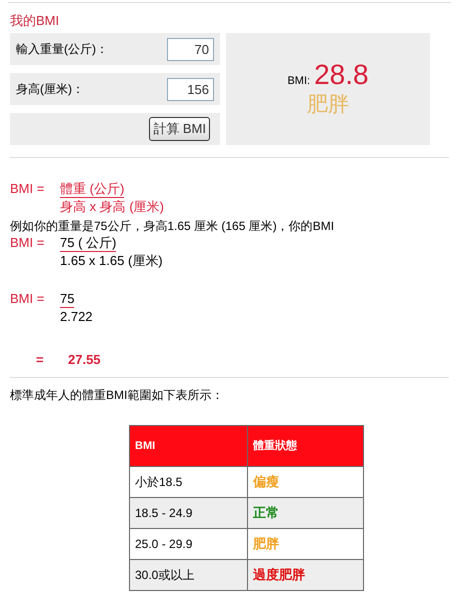 This screenshot has height=613, width=459. I want to click on numerator: 75 ( 公斤), so click(88, 243).